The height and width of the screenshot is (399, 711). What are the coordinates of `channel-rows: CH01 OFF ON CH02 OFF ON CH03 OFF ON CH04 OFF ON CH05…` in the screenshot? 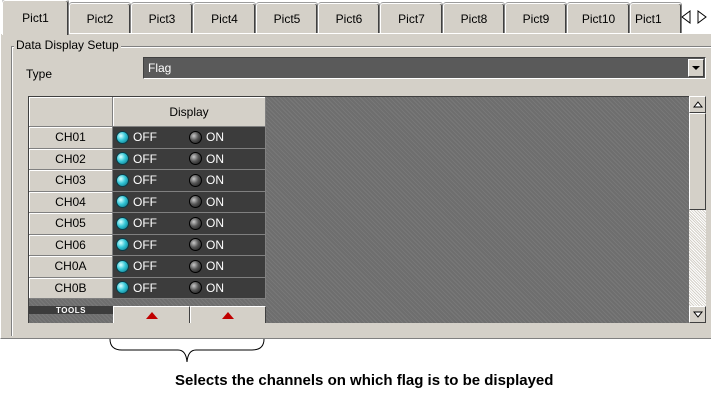 It's located at (147, 213).